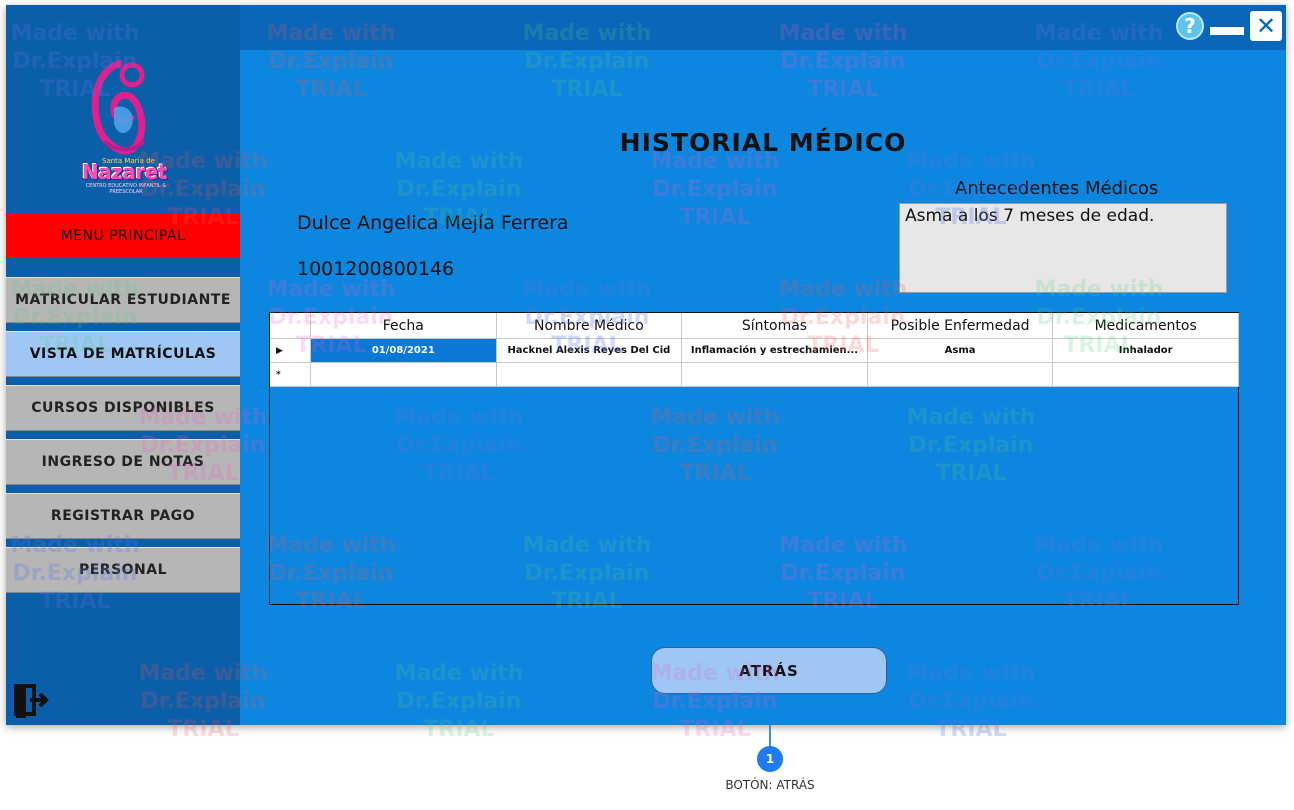 Image resolution: width=1294 pixels, height=810 pixels. I want to click on table-cell-sintomas, so click(775, 375).